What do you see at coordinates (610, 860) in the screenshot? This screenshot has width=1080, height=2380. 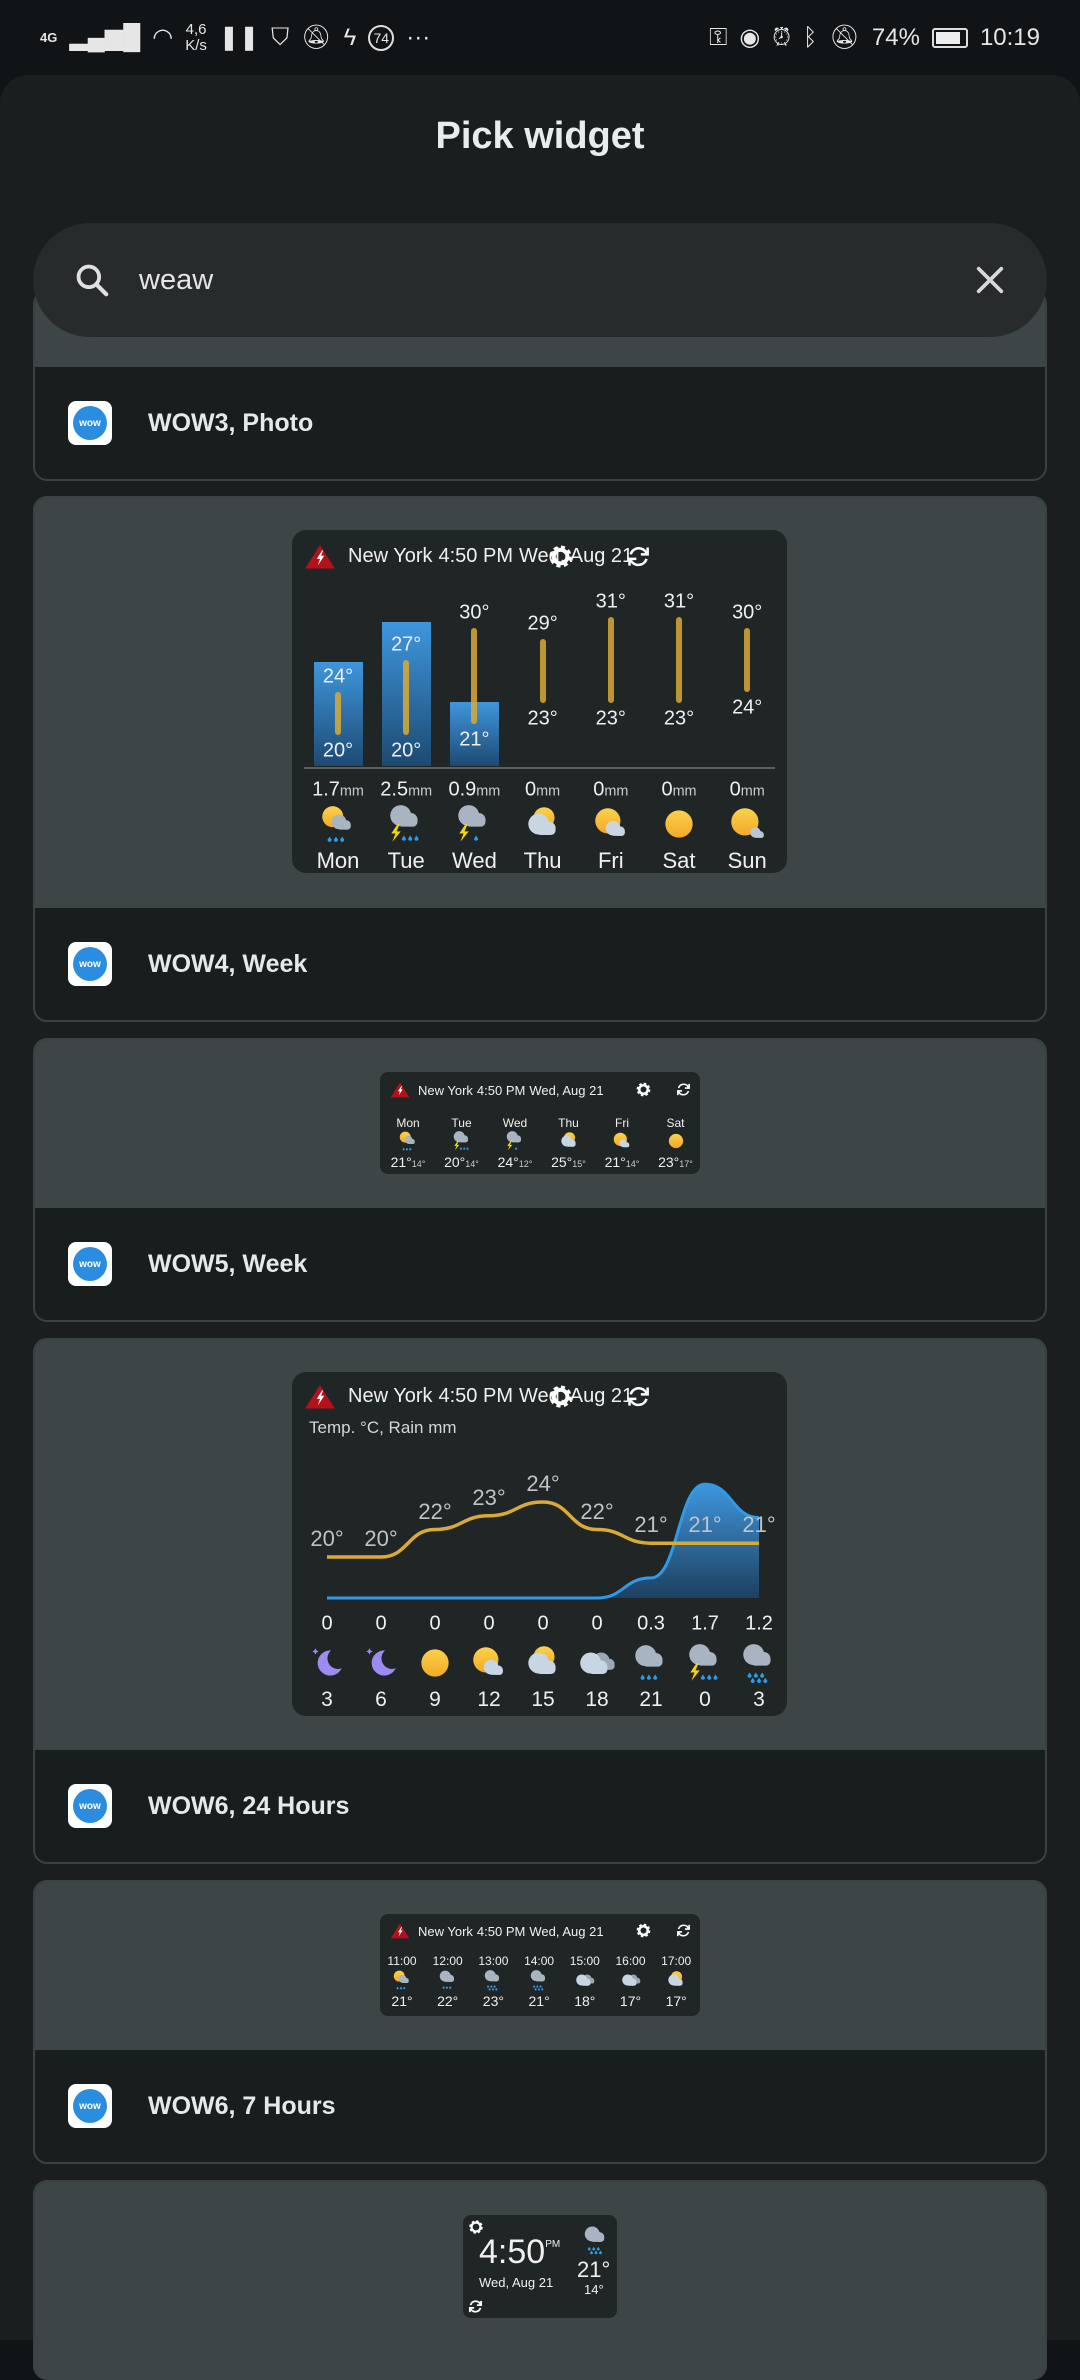 I see `day-label: Fri` at bounding box center [610, 860].